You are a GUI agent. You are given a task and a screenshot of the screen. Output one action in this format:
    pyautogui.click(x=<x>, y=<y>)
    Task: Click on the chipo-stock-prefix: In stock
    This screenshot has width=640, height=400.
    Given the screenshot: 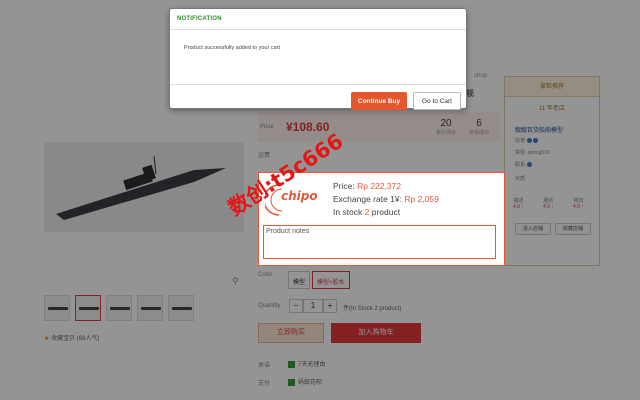 What is the action you would take?
    pyautogui.click(x=349, y=212)
    